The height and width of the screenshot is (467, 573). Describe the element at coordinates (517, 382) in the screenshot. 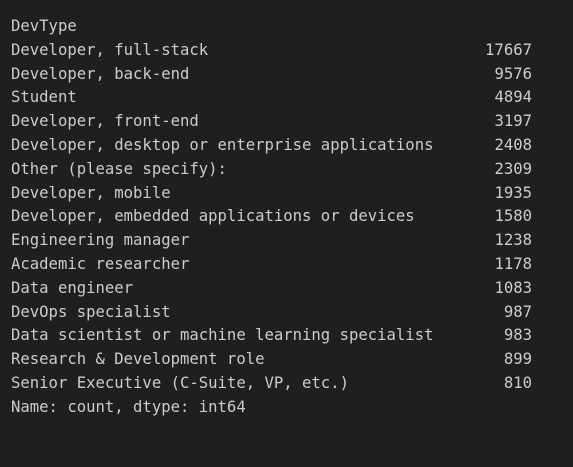

I see `series-row-count: 810` at that location.